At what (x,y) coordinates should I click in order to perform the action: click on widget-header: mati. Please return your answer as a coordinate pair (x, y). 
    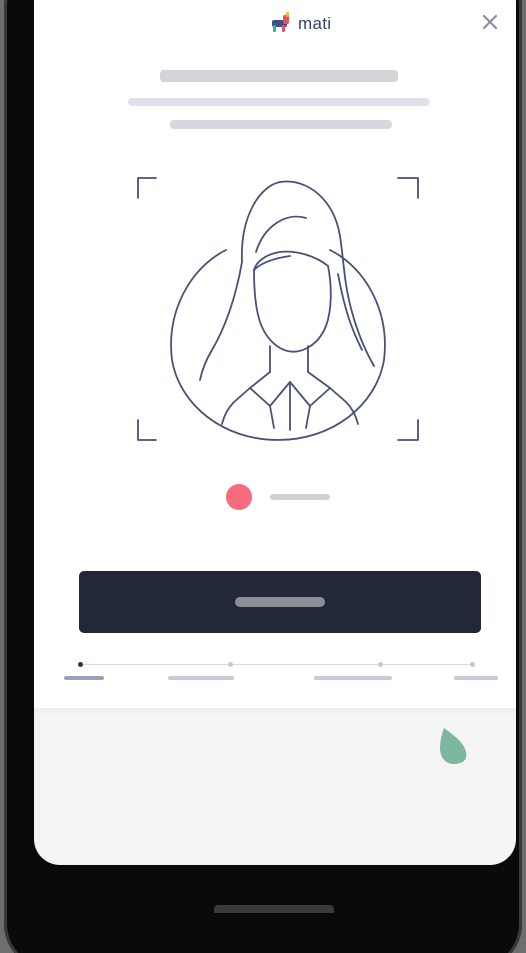
    Looking at the image, I should click on (275, 24).